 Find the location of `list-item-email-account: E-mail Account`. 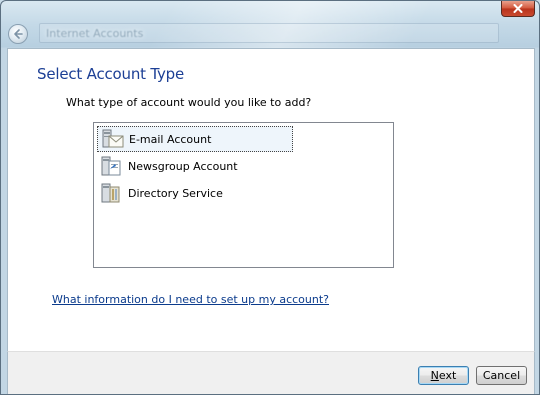

list-item-email-account: E-mail Account is located at coordinates (195, 139).